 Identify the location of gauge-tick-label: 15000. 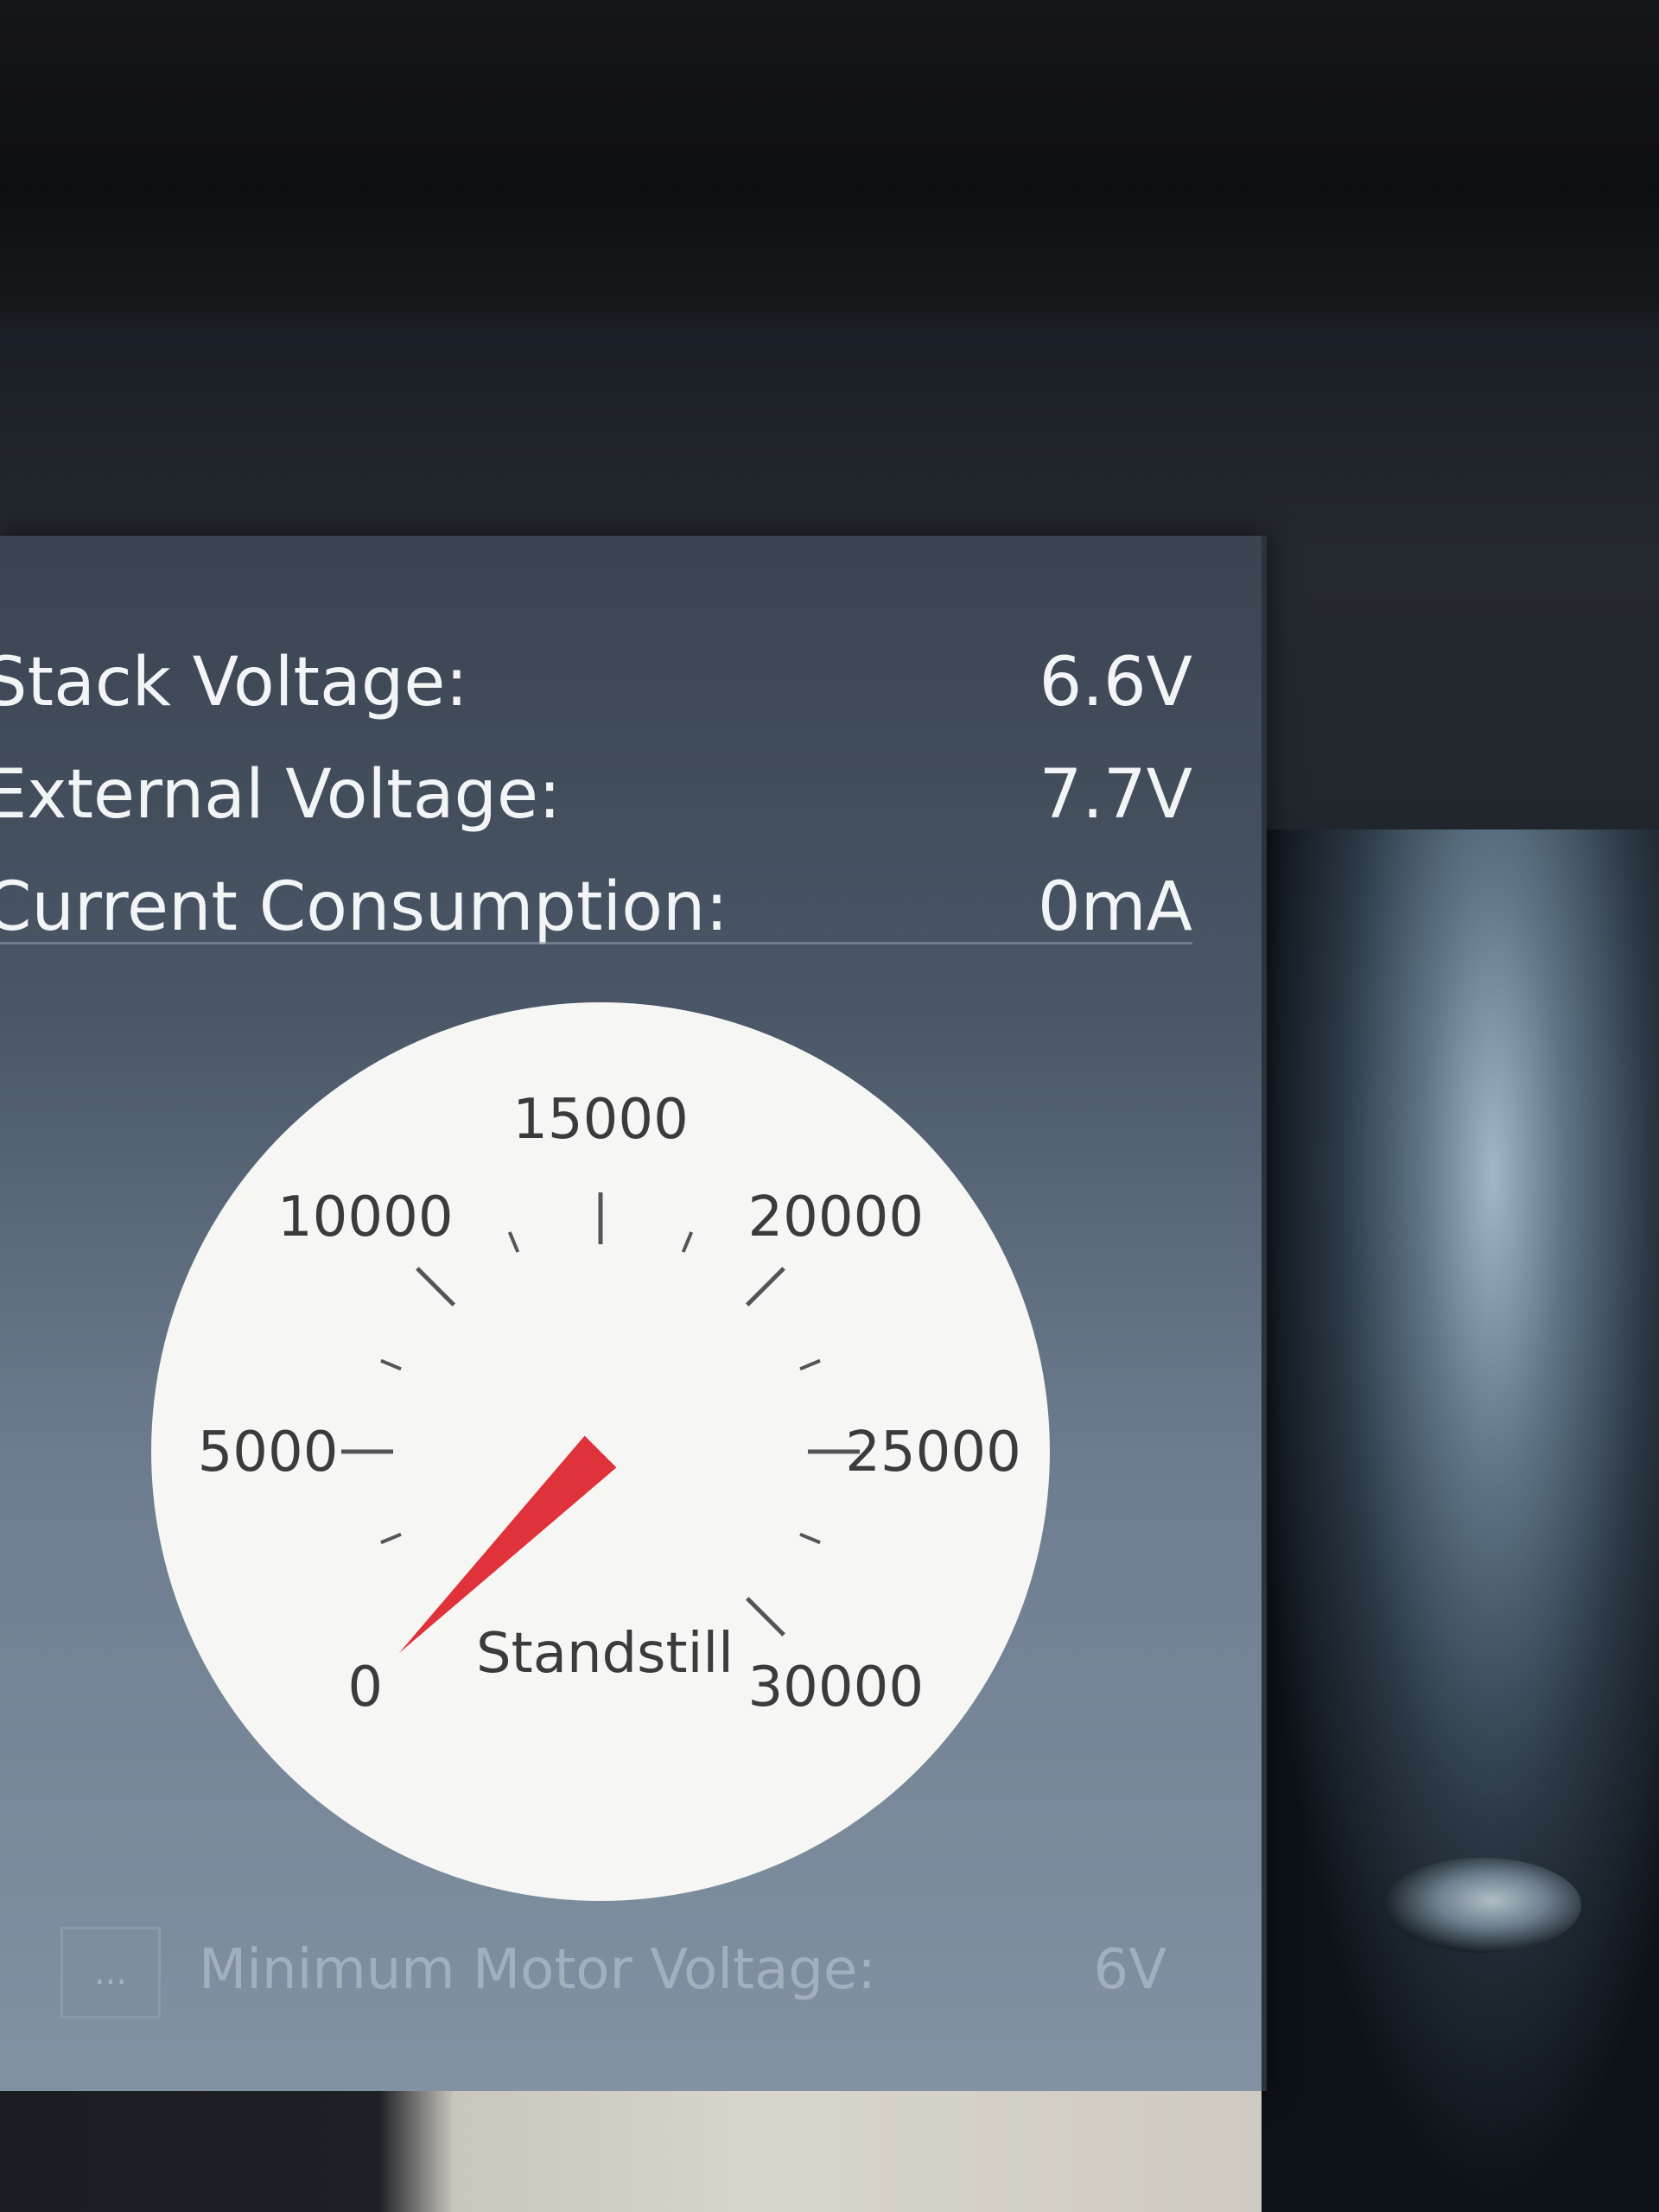
(600, 1120).